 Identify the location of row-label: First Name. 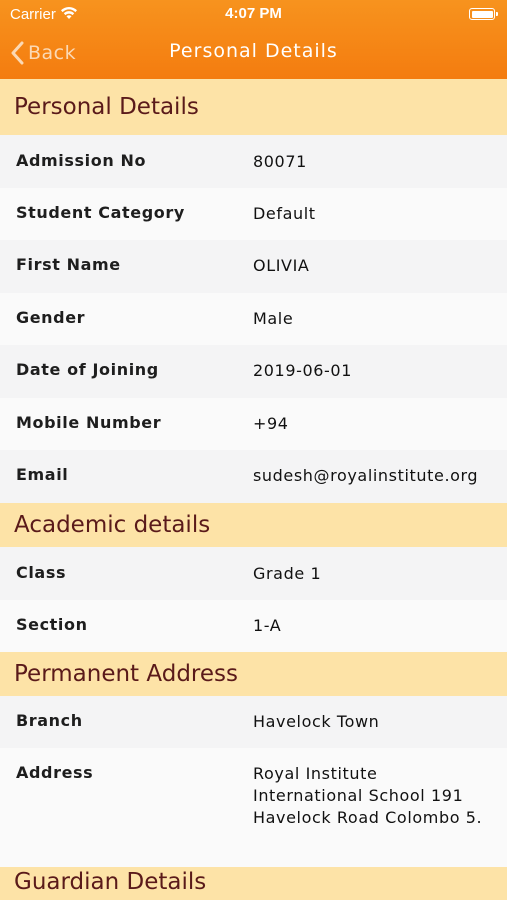
(68, 264).